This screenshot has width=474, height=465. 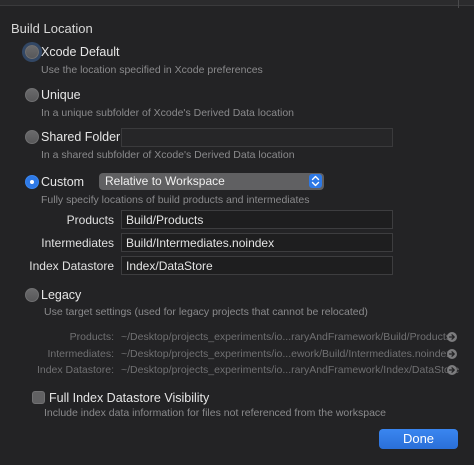 I want to click on reveal-index-datastore-arrow-icon, so click(x=452, y=370).